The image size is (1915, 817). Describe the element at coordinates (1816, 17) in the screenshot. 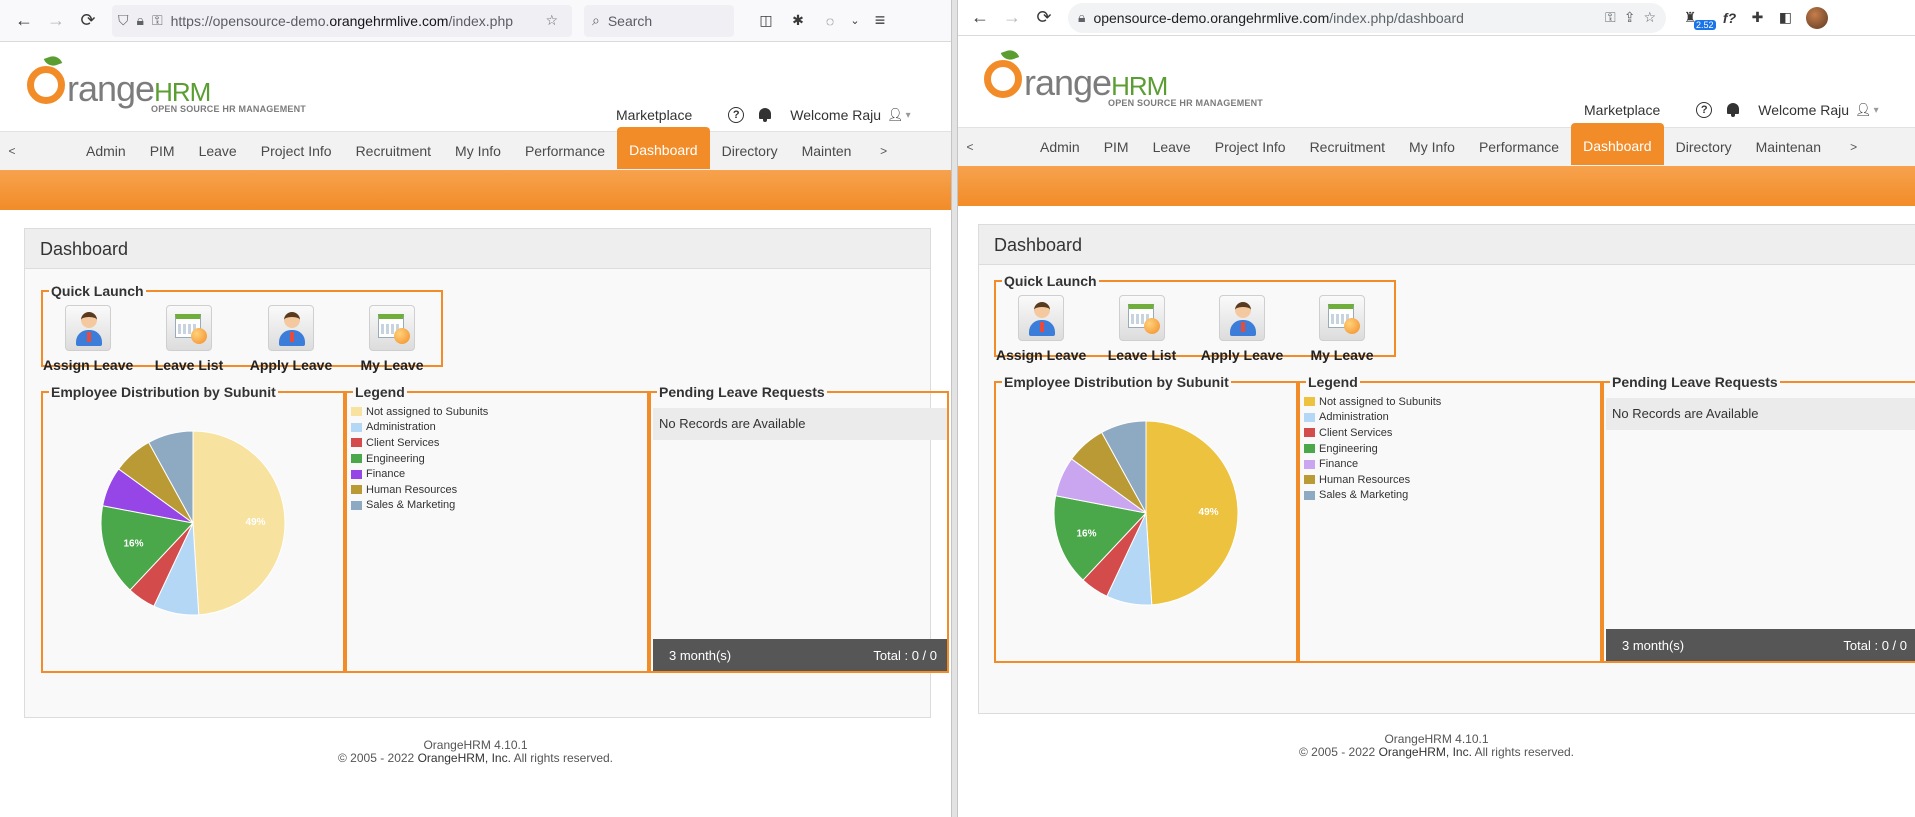

I see `profile-avatar` at that location.